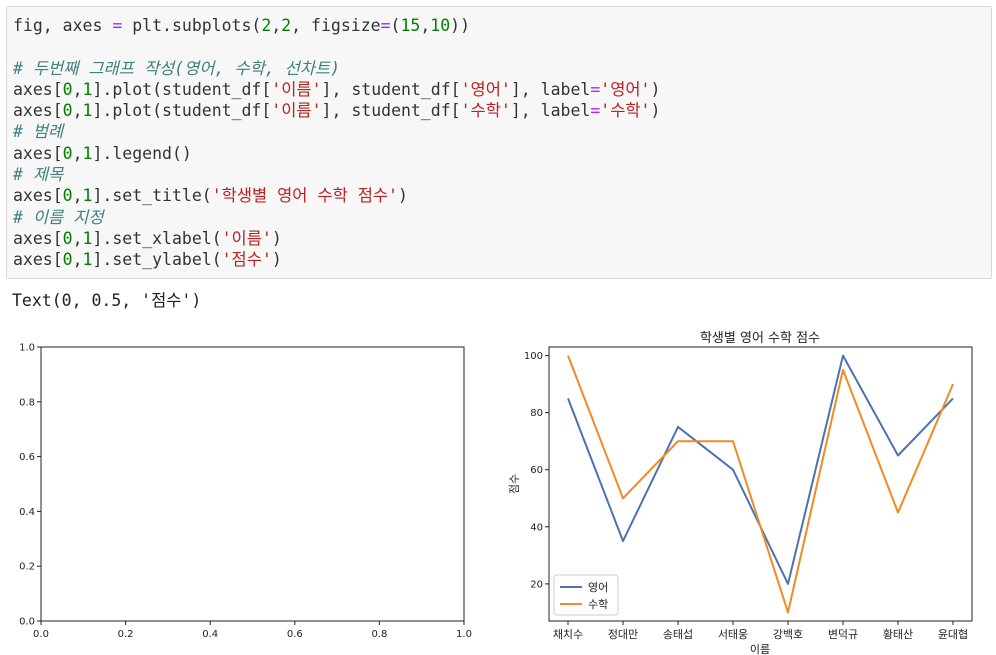  Describe the element at coordinates (598, 604) in the screenshot. I see `legend-label: 수학` at that location.